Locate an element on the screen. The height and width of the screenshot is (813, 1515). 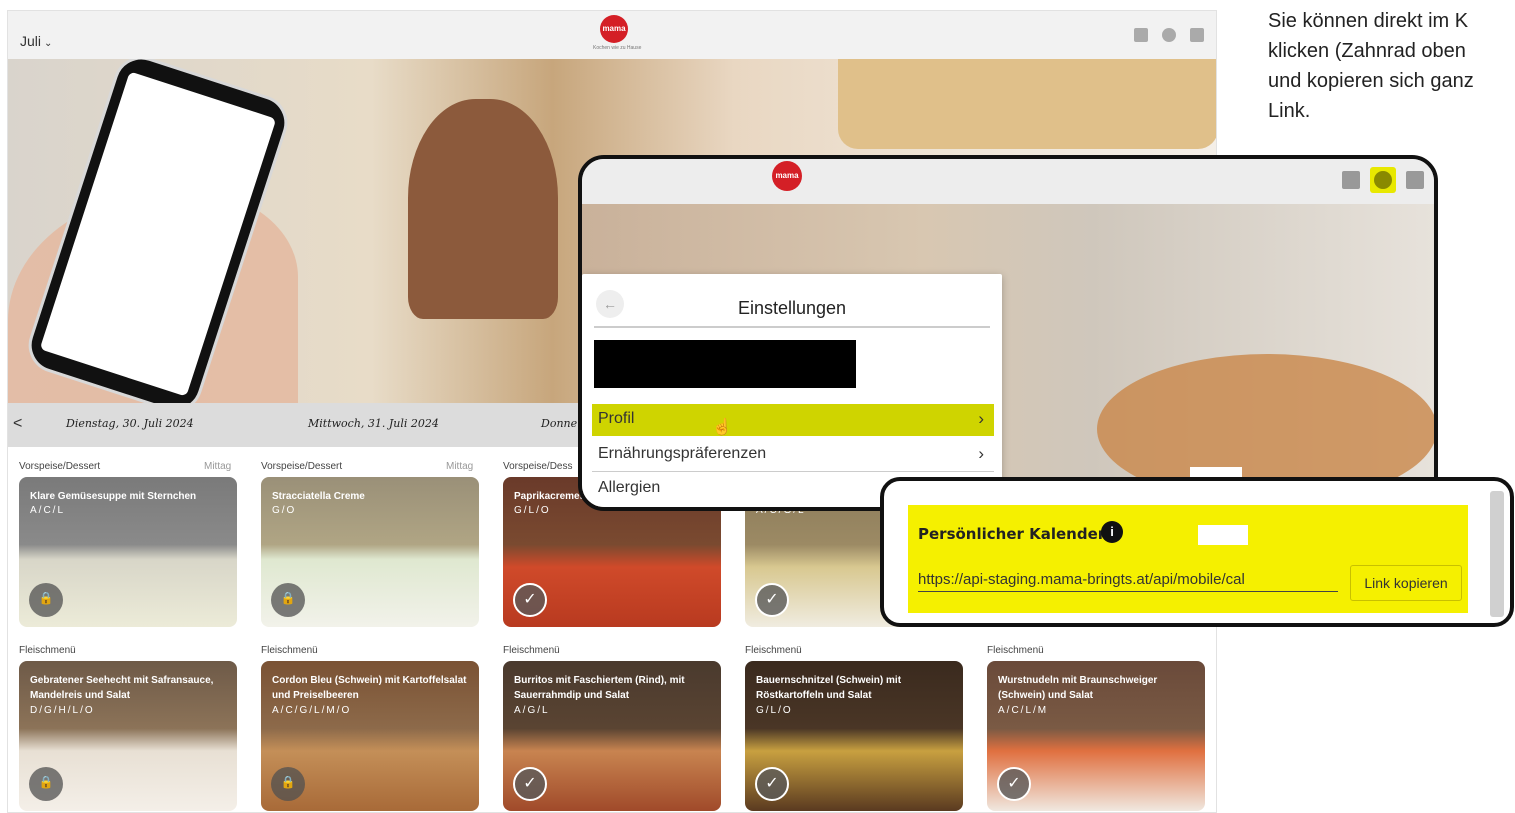
allergen-codes: A/C/L is located at coordinates (48, 510).